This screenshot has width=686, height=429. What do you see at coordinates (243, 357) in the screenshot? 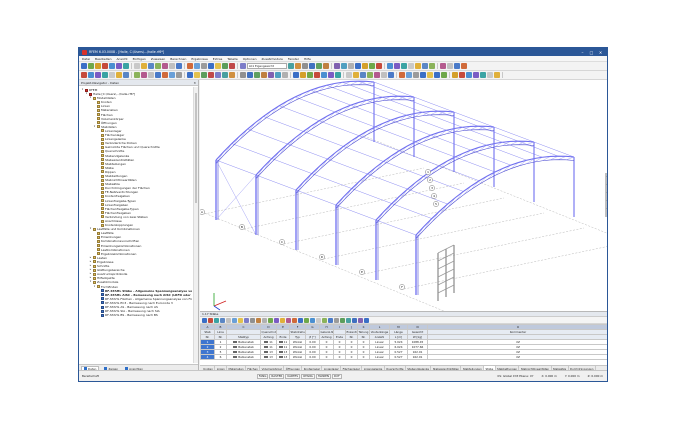
I see `table-cell: Balkenstab` at bounding box center [243, 357].